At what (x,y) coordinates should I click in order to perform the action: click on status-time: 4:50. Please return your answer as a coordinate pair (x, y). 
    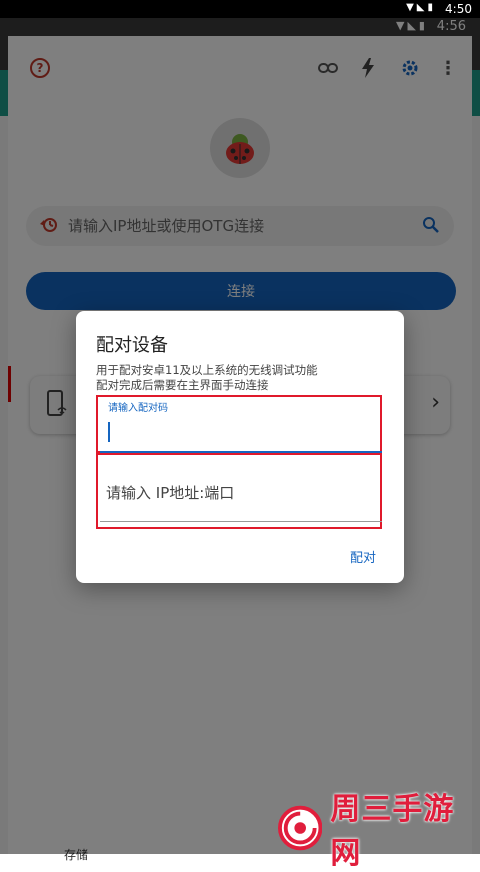
    Looking at the image, I should click on (458, 9).